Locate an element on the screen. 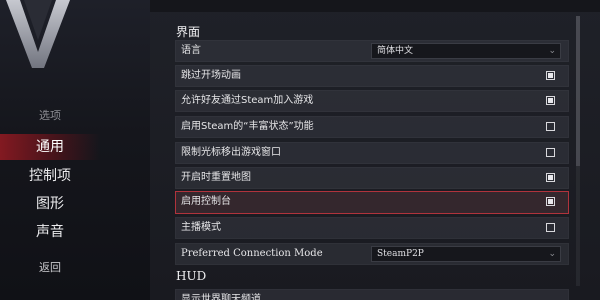  setting-label: 开启时重置地图 is located at coordinates (216, 177).